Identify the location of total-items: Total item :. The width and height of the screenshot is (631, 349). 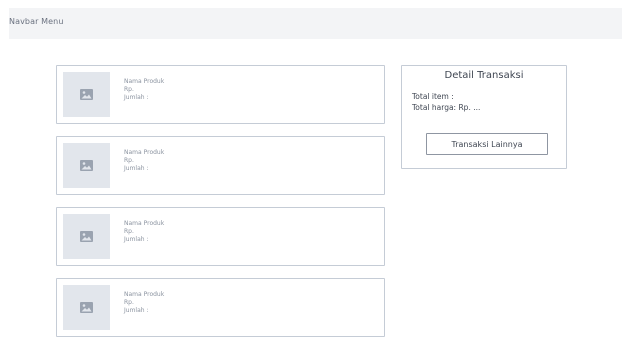
(433, 96).